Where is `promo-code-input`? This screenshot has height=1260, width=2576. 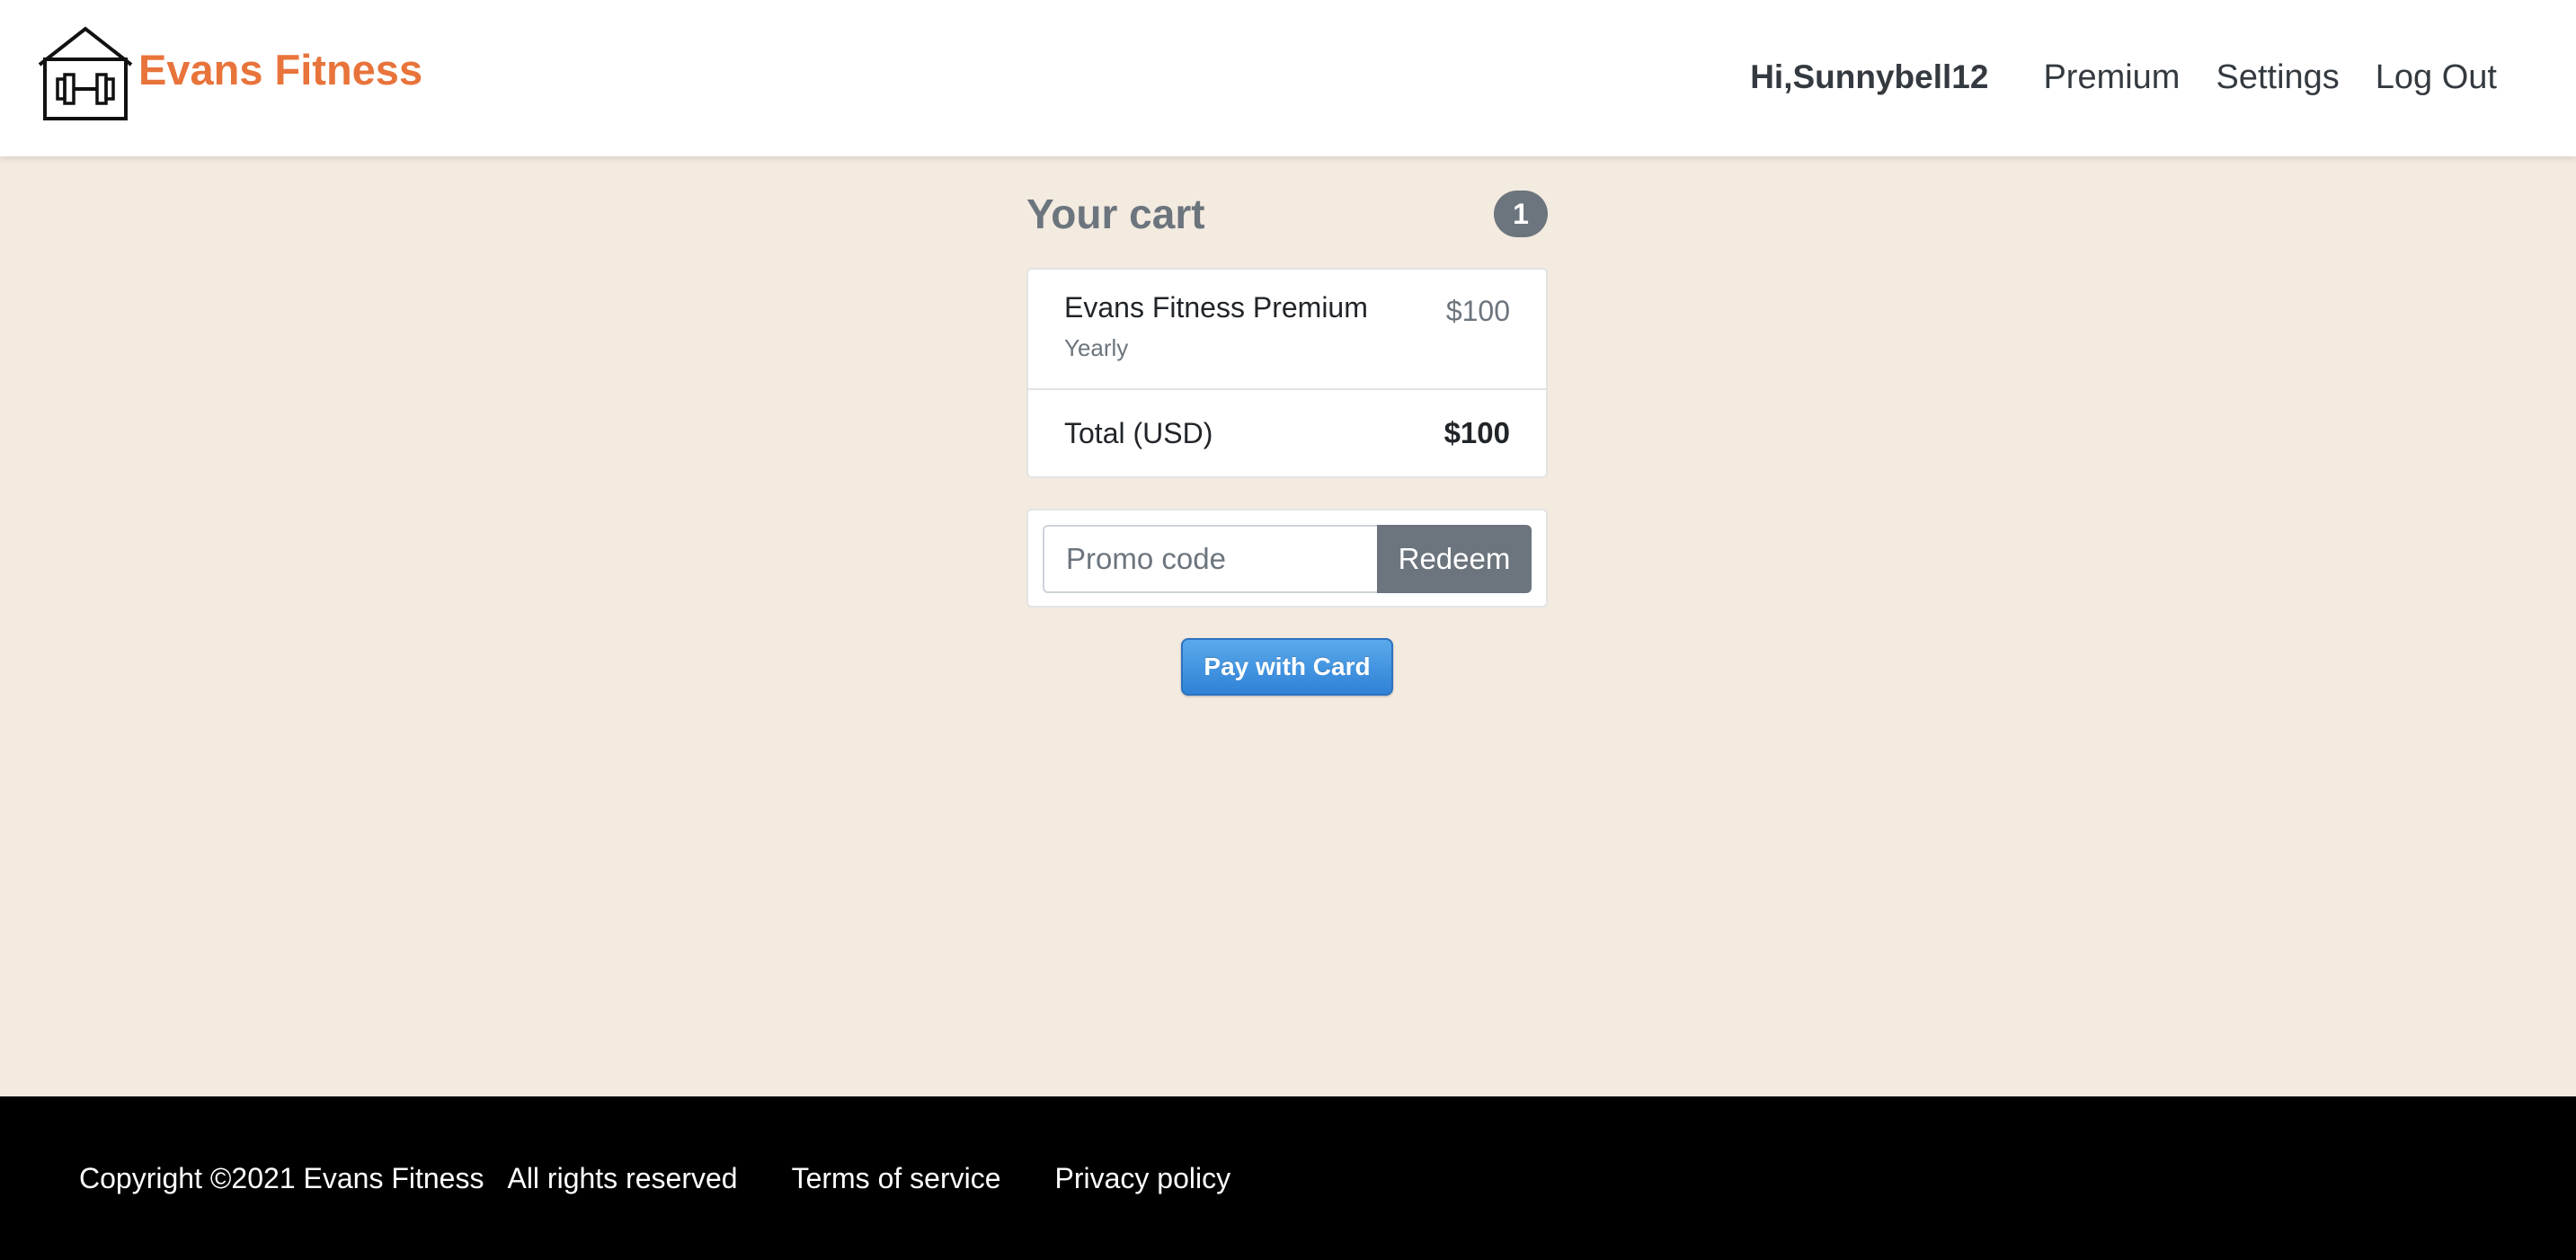
promo-code-input is located at coordinates (1210, 559).